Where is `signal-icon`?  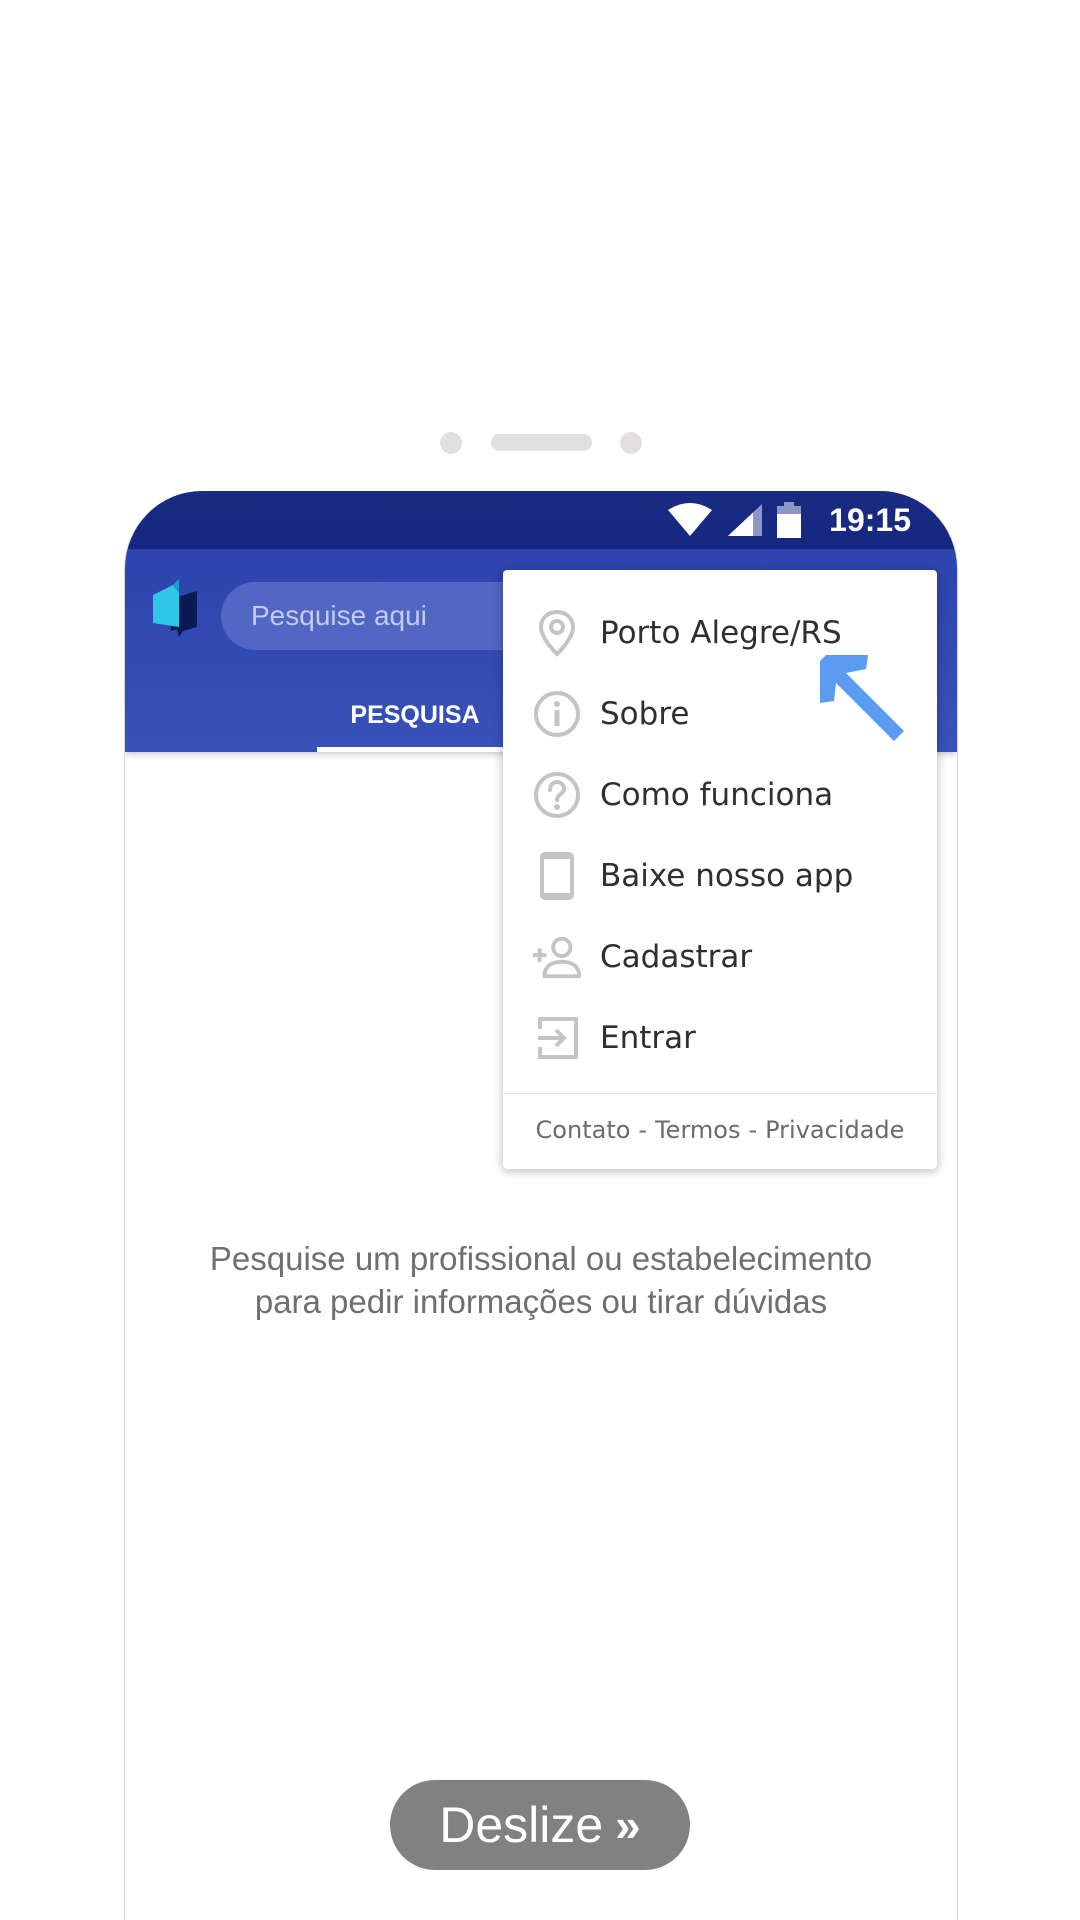
signal-icon is located at coordinates (745, 520).